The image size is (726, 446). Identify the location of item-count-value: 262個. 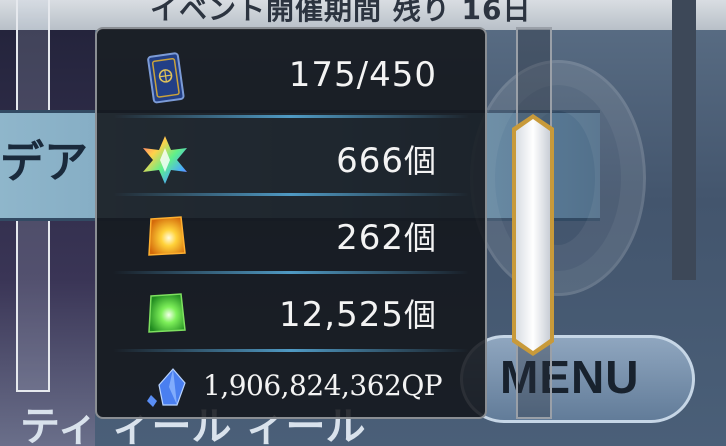
(386, 238).